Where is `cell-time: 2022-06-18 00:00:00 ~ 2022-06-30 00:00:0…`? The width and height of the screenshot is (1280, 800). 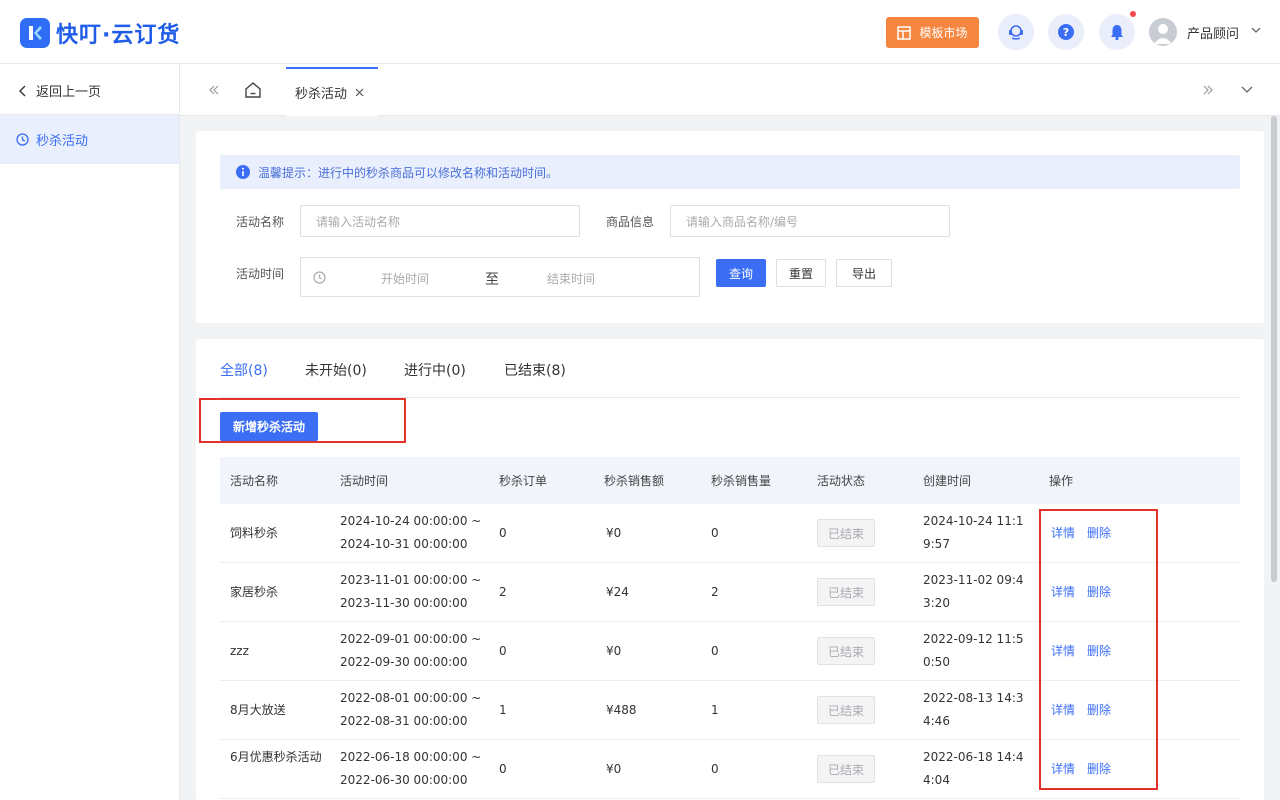 cell-time: 2022-06-18 00:00:00 ~ 2022-06-30 00:00:0… is located at coordinates (411, 768).